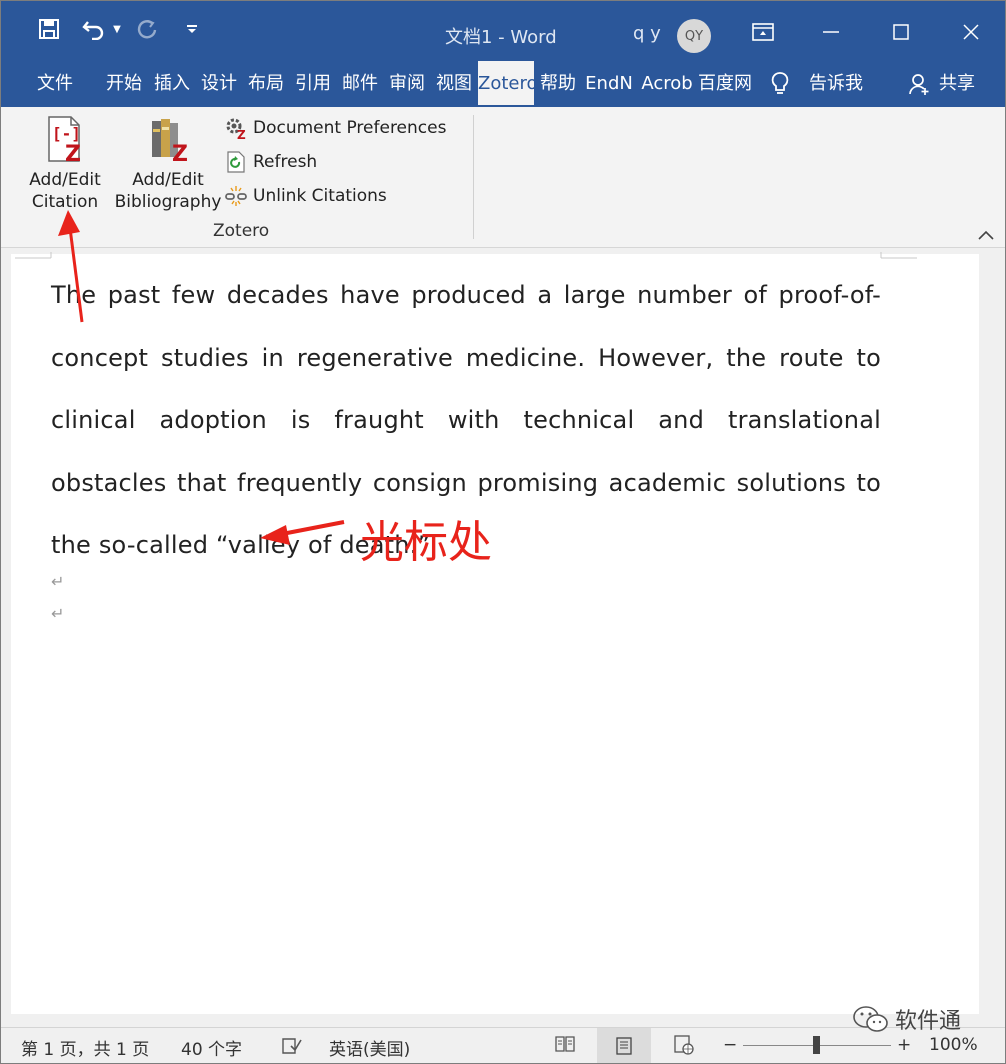  What do you see at coordinates (350, 128) in the screenshot?
I see `document-preferences-label: Document Preferences` at bounding box center [350, 128].